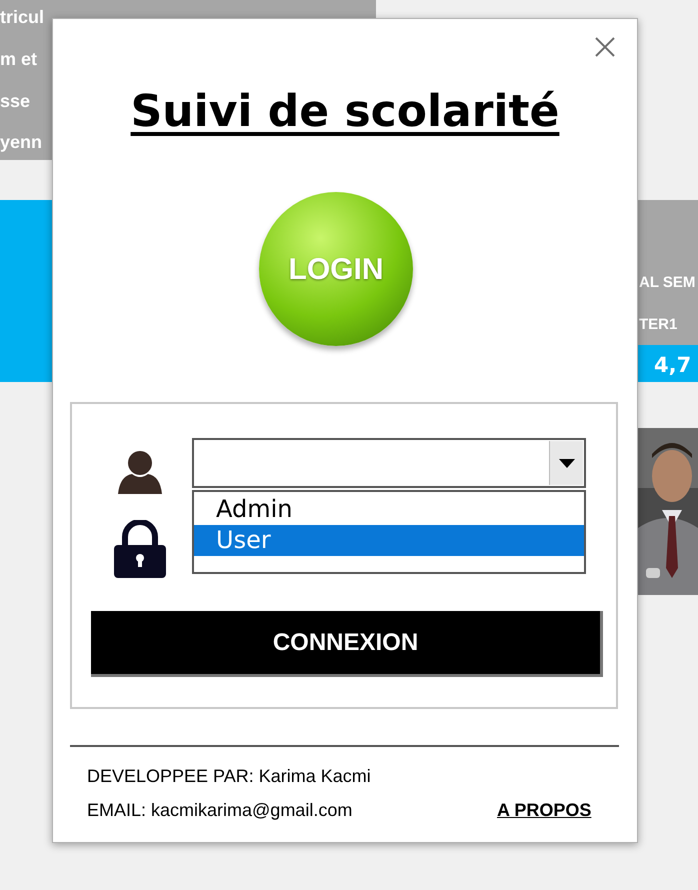 This screenshot has height=890, width=698. I want to click on user-dropdown, so click(389, 463).